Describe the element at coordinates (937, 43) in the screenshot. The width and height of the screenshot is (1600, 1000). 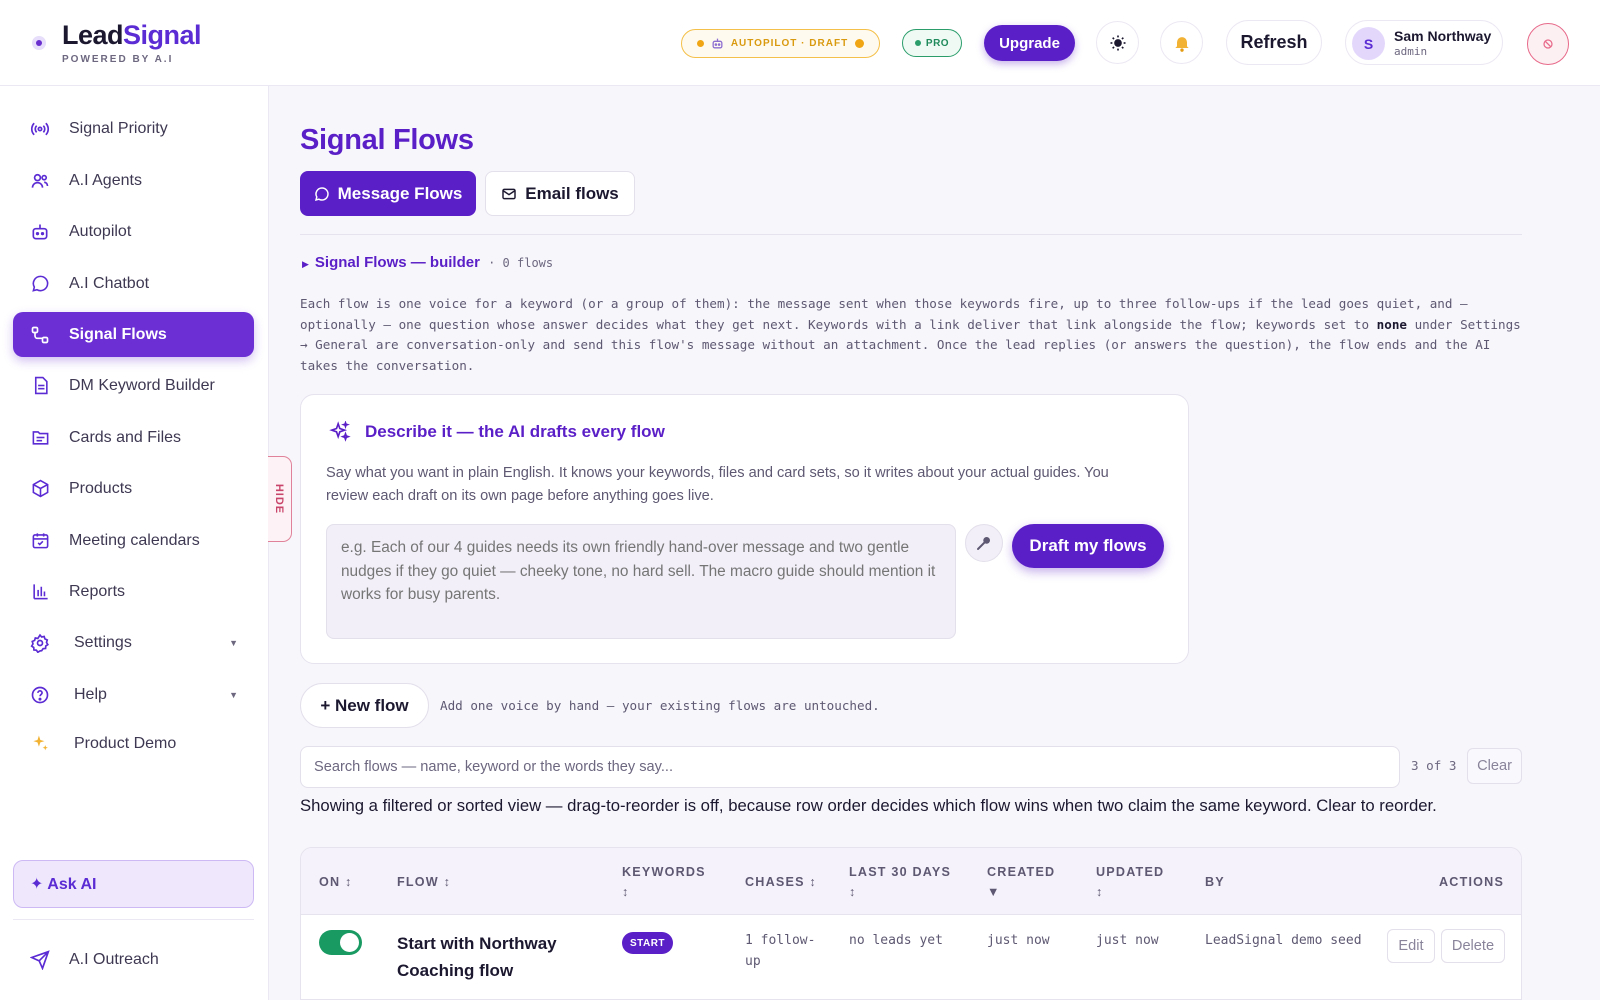
I see `plan-badge-text: PRO` at that location.